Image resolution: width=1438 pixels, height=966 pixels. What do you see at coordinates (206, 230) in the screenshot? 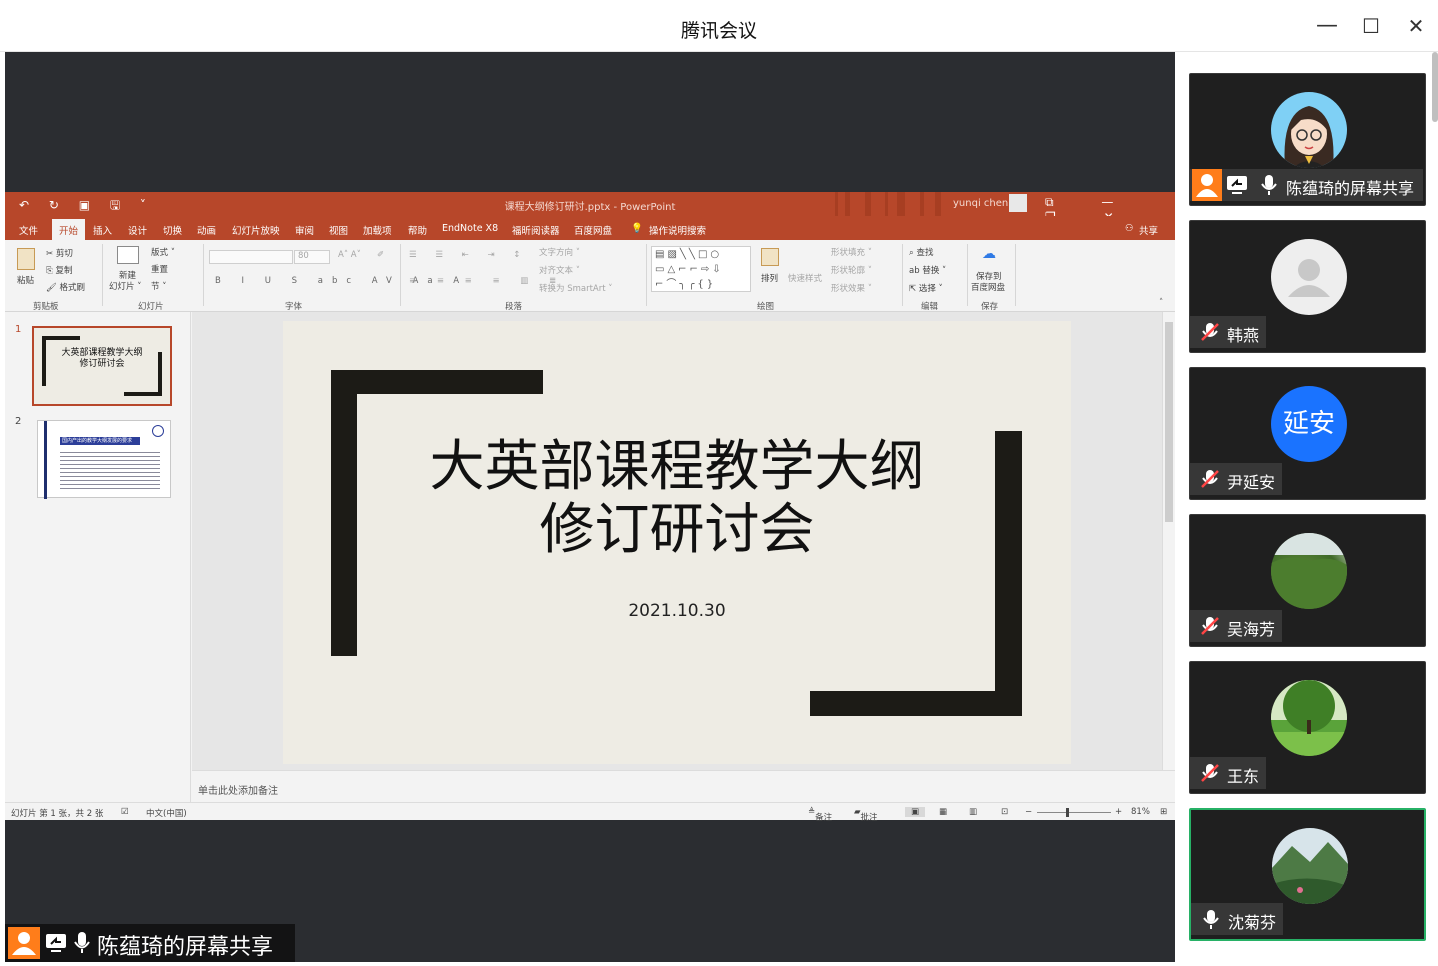
I see `tab-animations: 动画` at bounding box center [206, 230].